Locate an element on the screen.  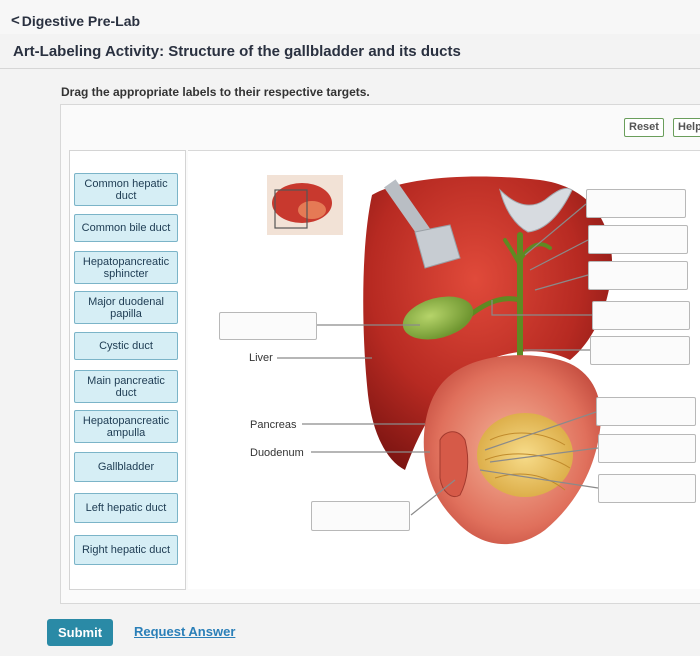
pancreas-shape is located at coordinates (525, 455).